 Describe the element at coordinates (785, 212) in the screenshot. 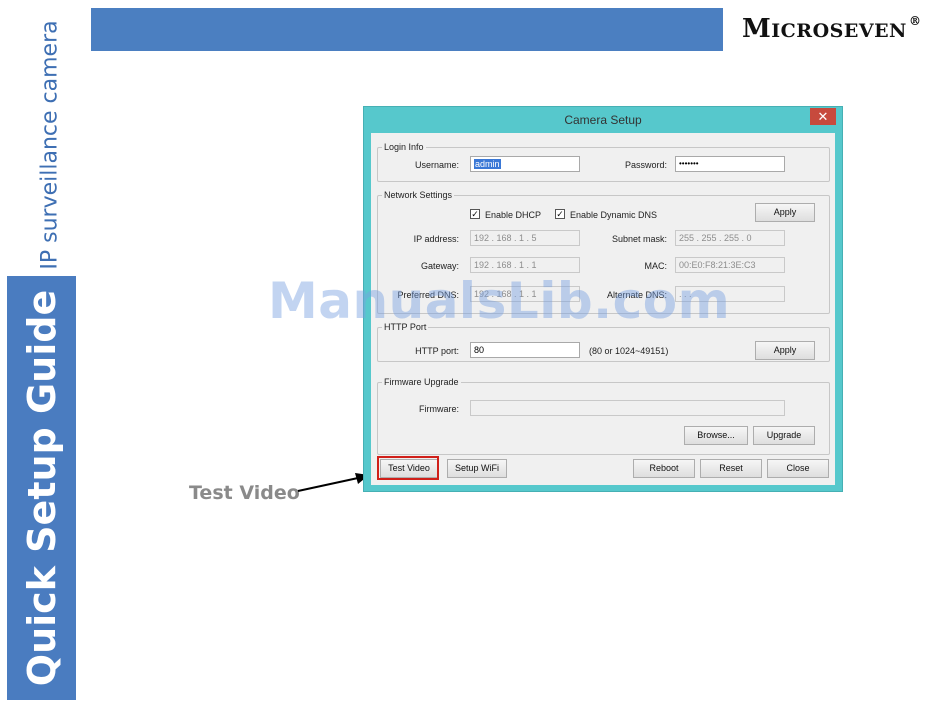

I see `network-apply-button: Apply` at that location.